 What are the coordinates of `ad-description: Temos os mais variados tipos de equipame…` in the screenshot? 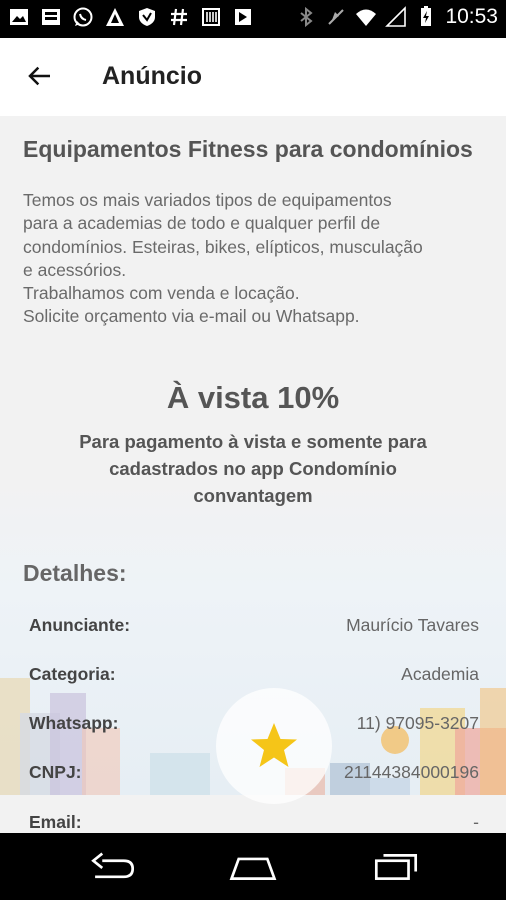 It's located at (258, 259).